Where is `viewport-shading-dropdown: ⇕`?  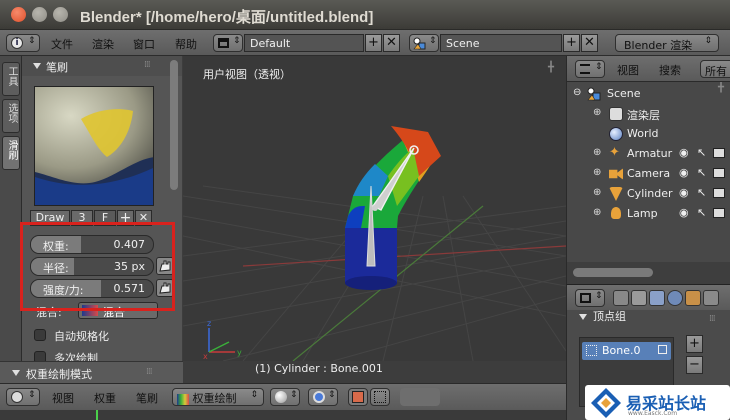
viewport-shading-dropdown: ⇕ is located at coordinates (285, 397).